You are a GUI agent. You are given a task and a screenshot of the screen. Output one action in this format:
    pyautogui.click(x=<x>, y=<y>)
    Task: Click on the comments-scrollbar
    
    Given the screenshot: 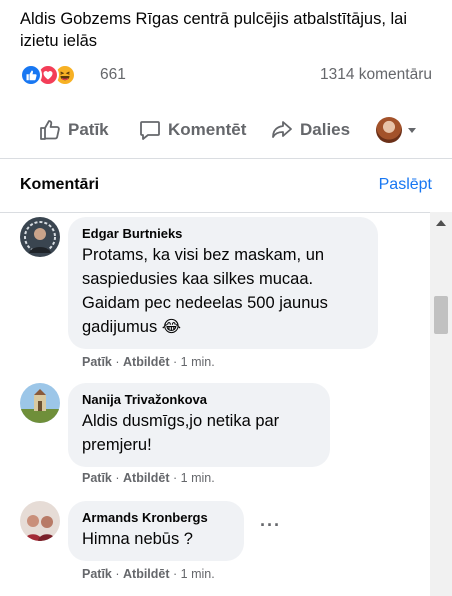 What is the action you would take?
    pyautogui.click(x=441, y=404)
    